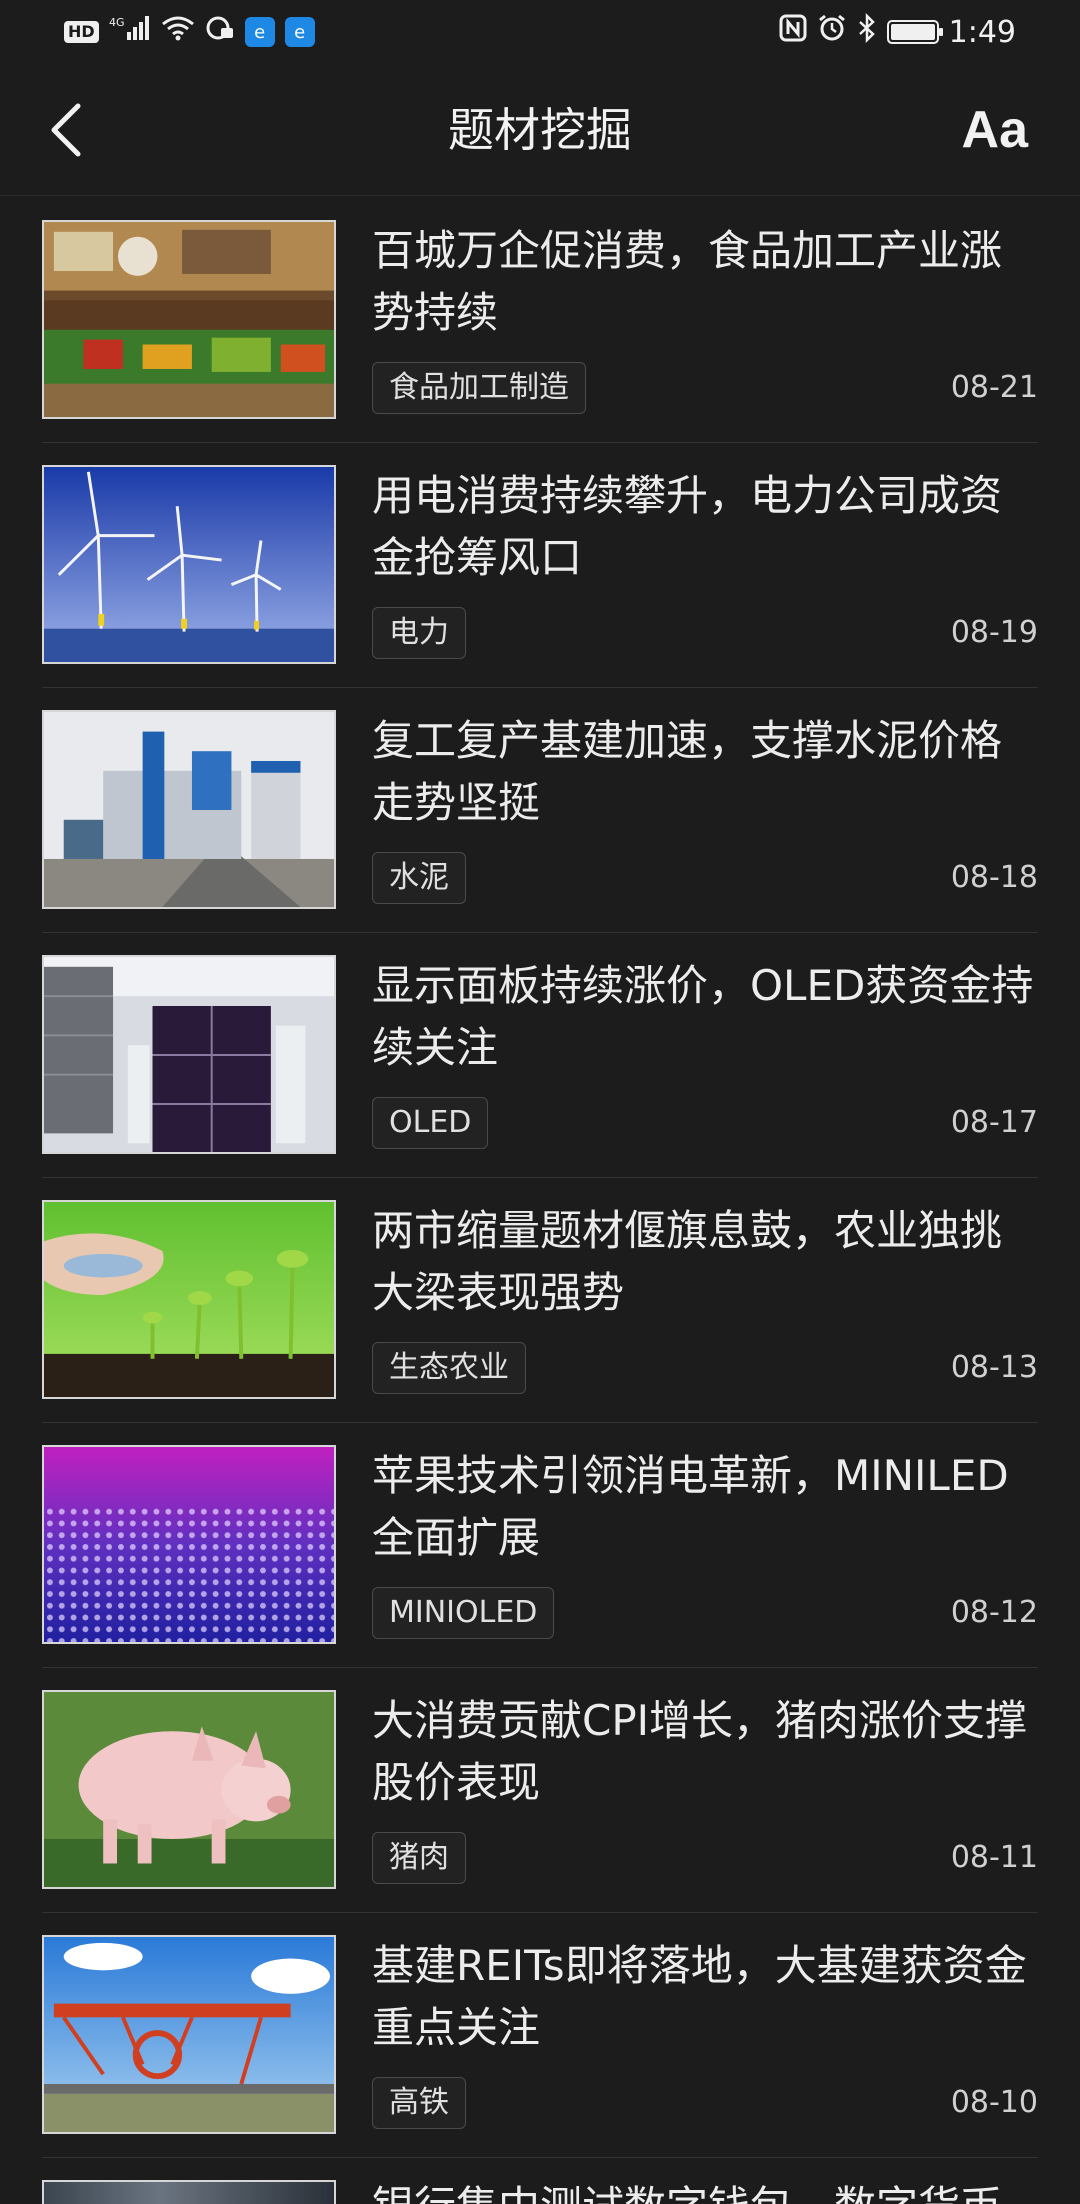  What do you see at coordinates (703, 1016) in the screenshot?
I see `news-title: 显示面板持续涨价，OLED获资金持续关注` at bounding box center [703, 1016].